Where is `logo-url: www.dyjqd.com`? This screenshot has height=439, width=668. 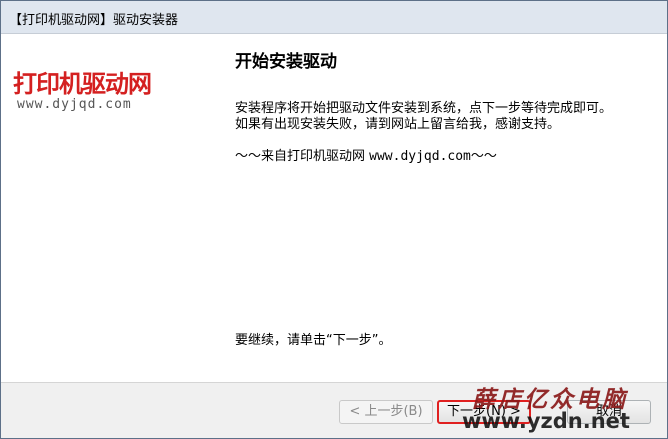 logo-url: www.dyjqd.com is located at coordinates (74, 104).